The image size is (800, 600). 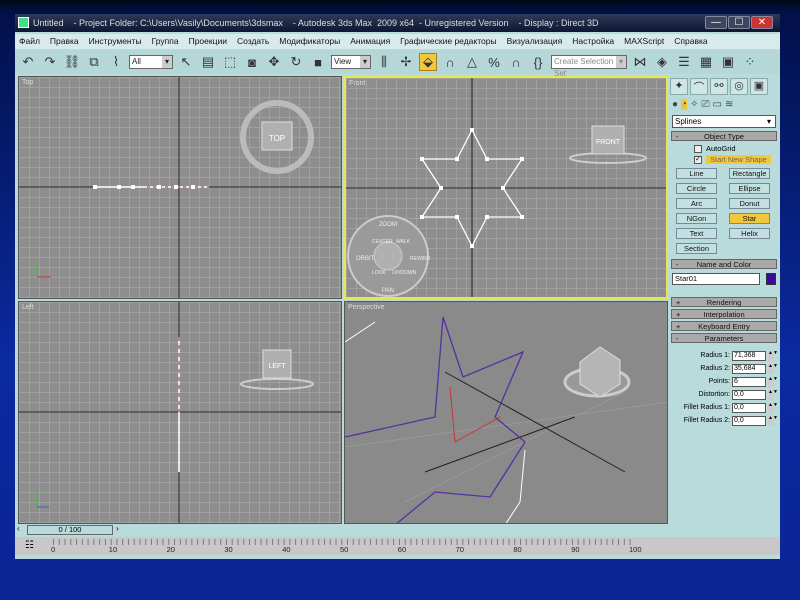 What do you see at coordinates (318, 62) in the screenshot?
I see `scale-icon: ■` at bounding box center [318, 62].